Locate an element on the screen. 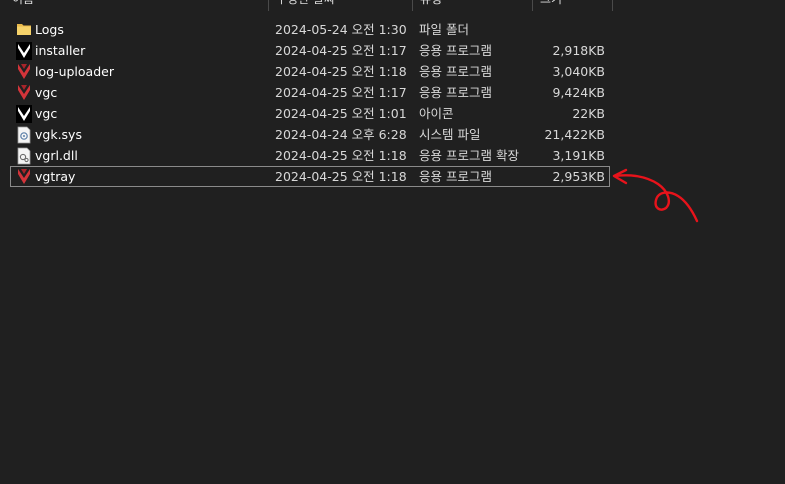  file-row-logs: Logs 2024-05-24 오전 1:30 파일 폴더 is located at coordinates (310, 29).